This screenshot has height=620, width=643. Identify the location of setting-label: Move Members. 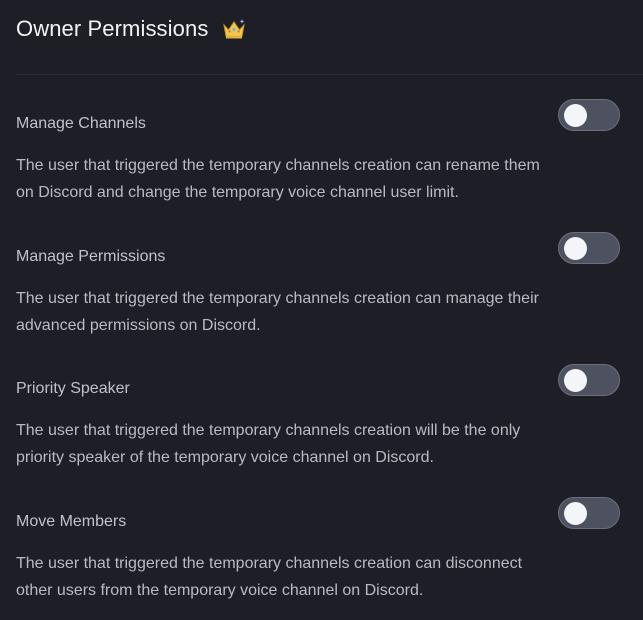
(71, 521).